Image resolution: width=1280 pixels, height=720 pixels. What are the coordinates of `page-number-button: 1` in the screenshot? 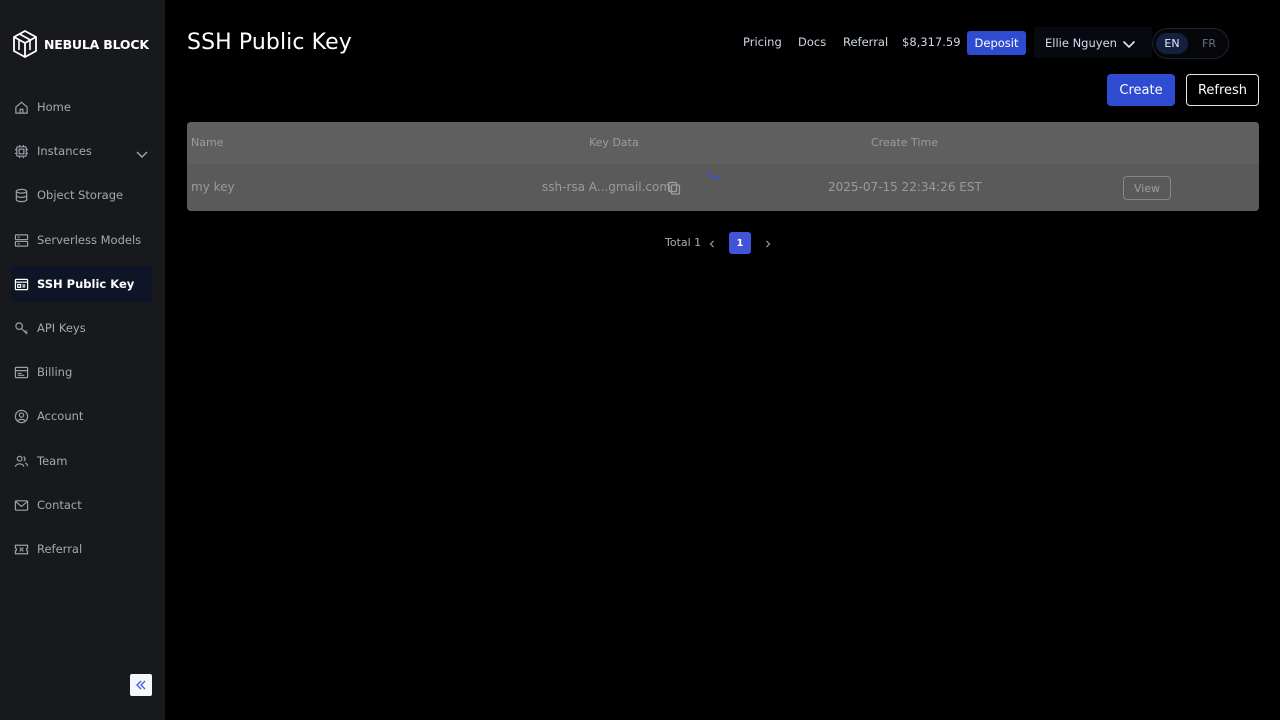 It's located at (740, 243).